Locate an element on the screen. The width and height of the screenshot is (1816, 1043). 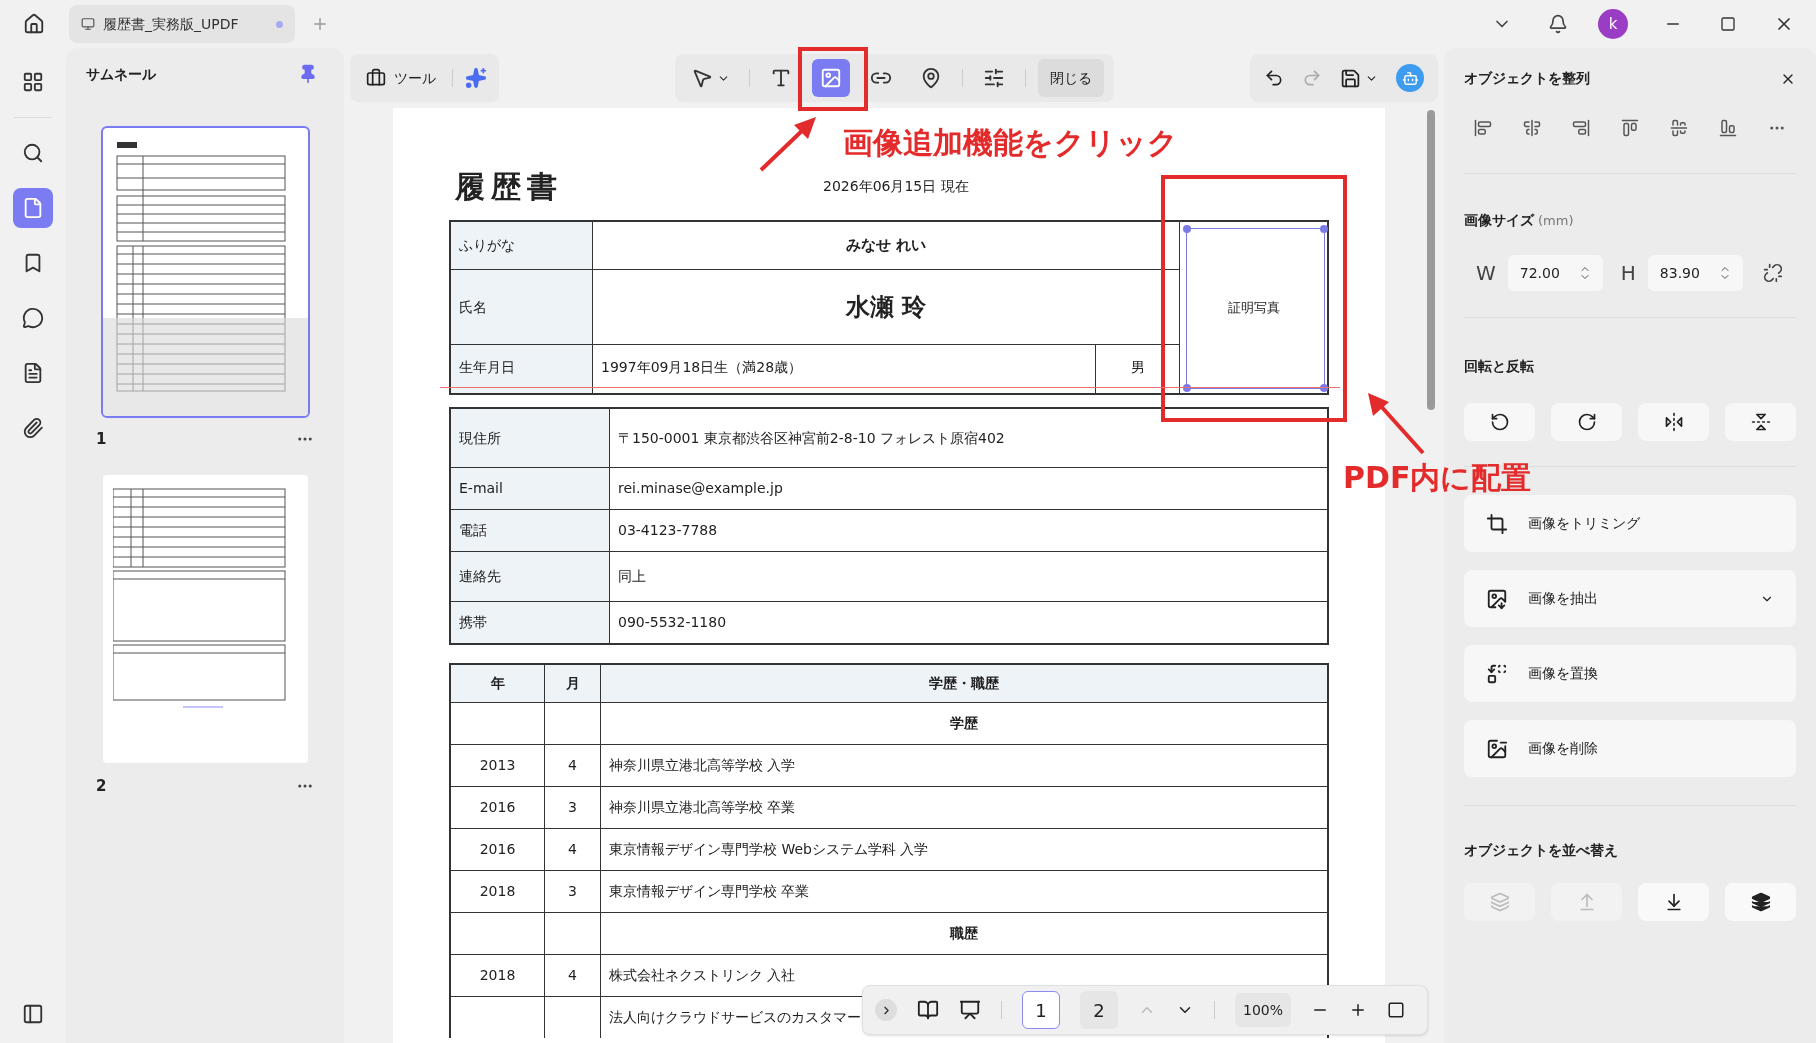
monitor-icon is located at coordinates (88, 24).